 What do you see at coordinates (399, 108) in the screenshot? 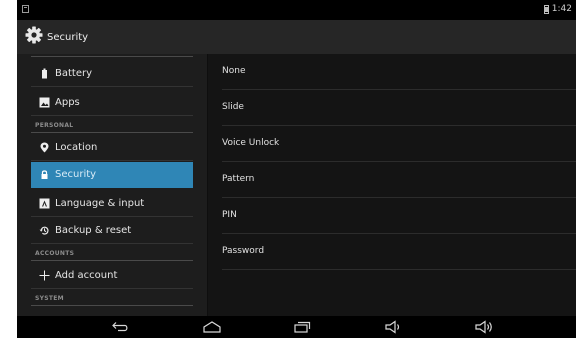
I see `screen-lock-option-slide: Slide` at bounding box center [399, 108].